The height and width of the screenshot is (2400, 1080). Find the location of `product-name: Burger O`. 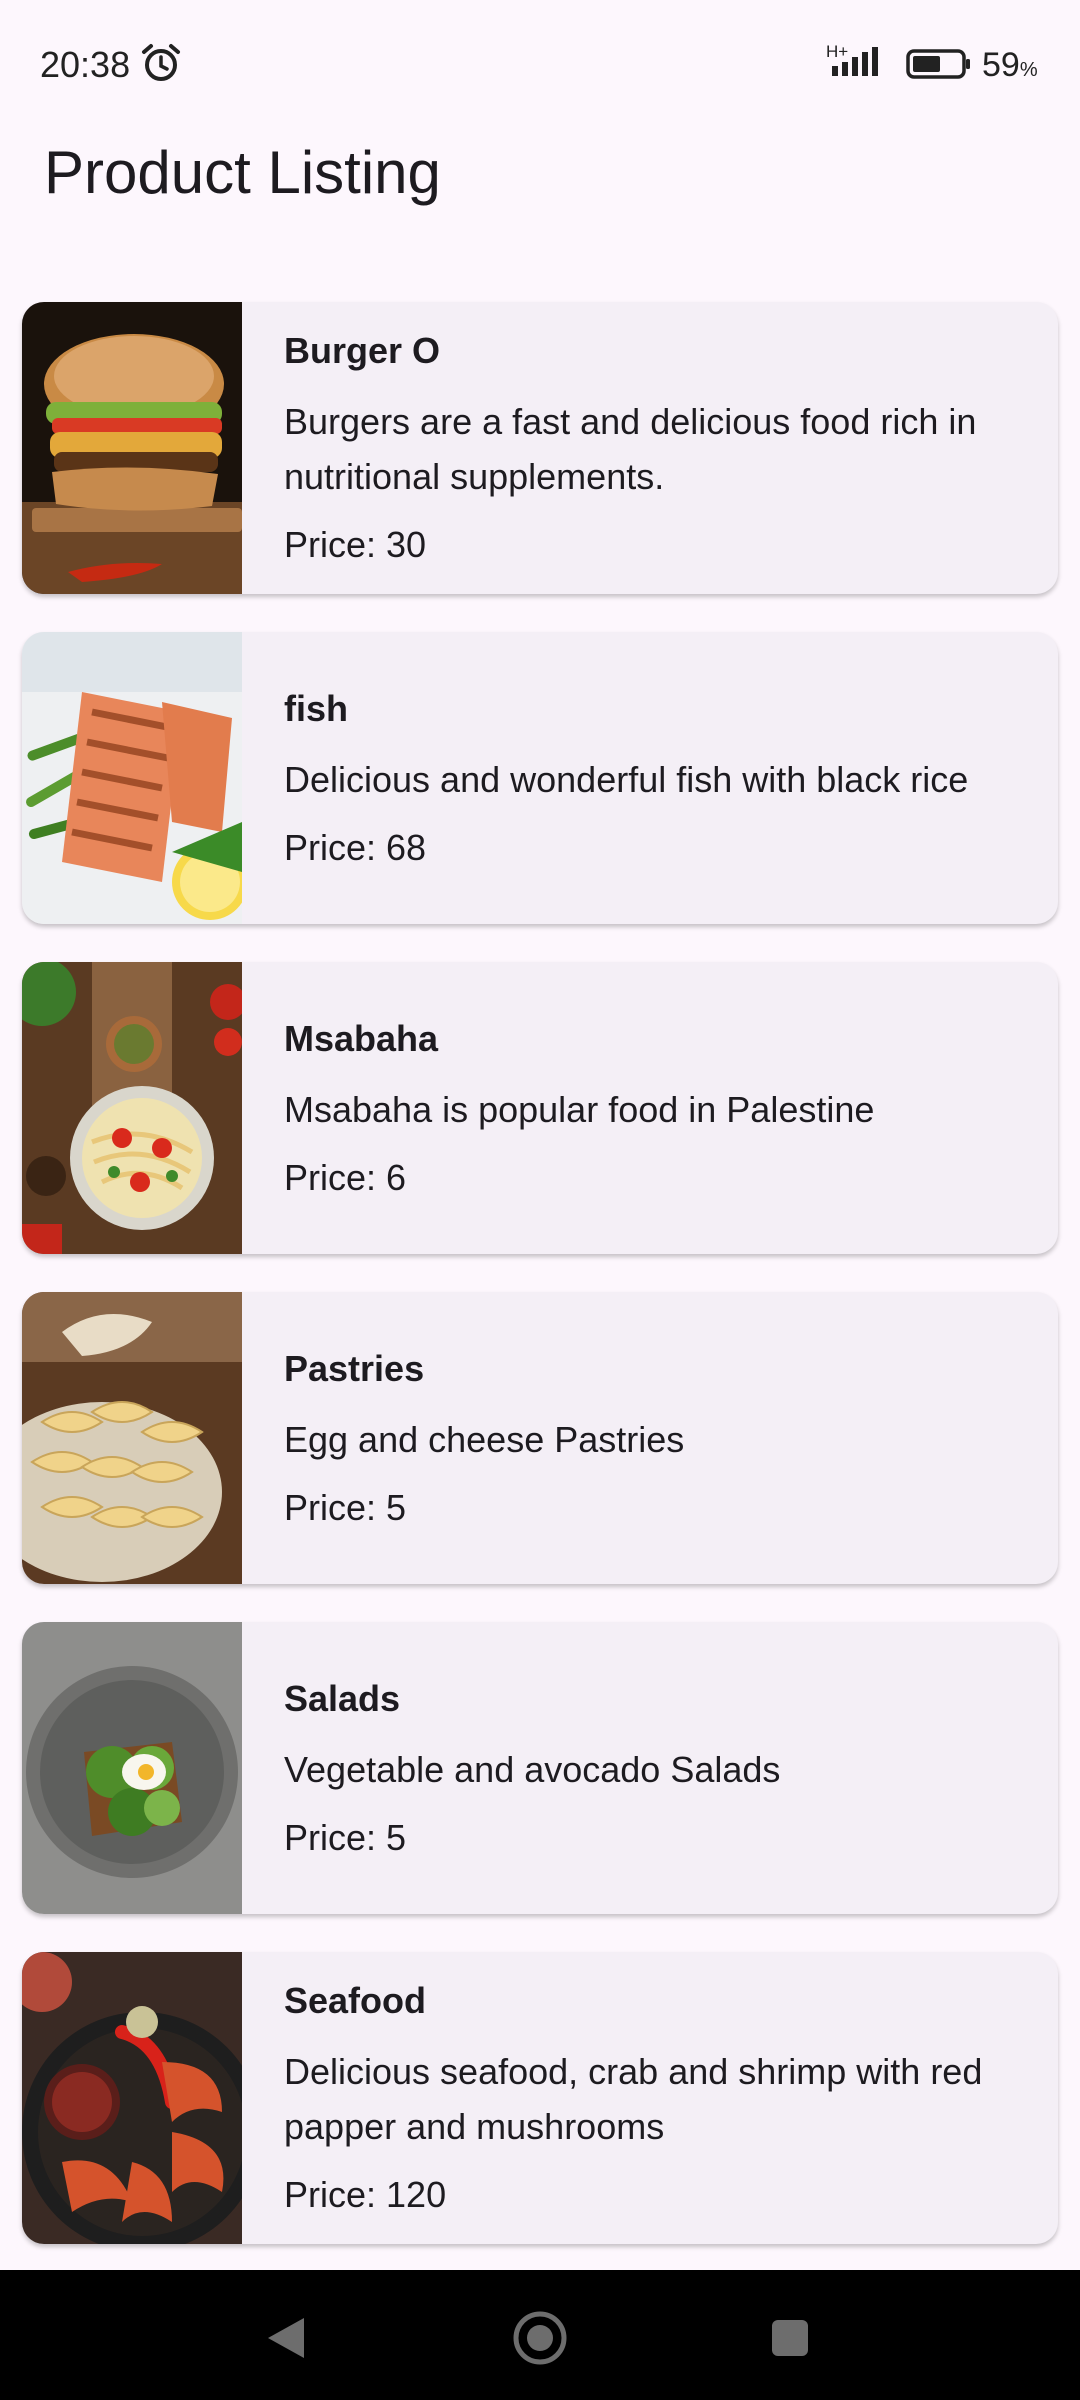

product-name: Burger O is located at coordinates (362, 350).